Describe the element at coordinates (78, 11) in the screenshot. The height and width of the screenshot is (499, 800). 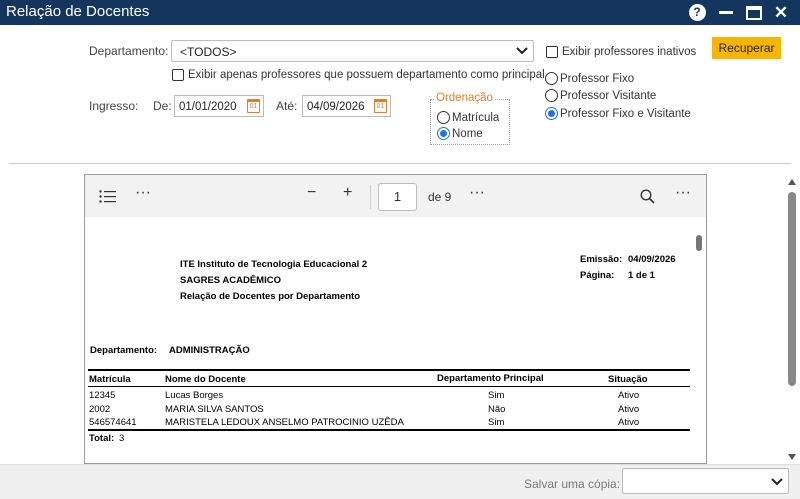
I see `window-title: Relação de Docentes` at that location.